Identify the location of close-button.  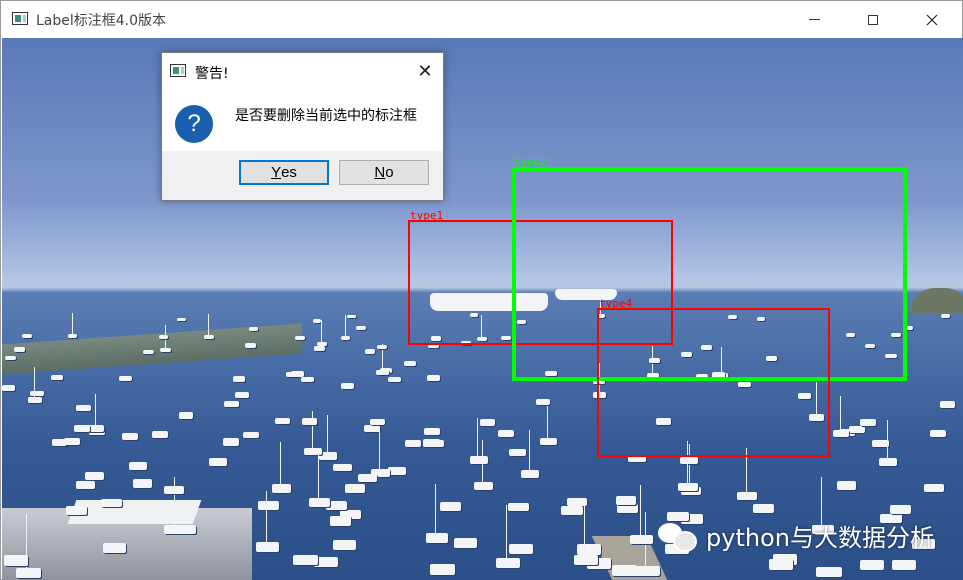
(932, 19).